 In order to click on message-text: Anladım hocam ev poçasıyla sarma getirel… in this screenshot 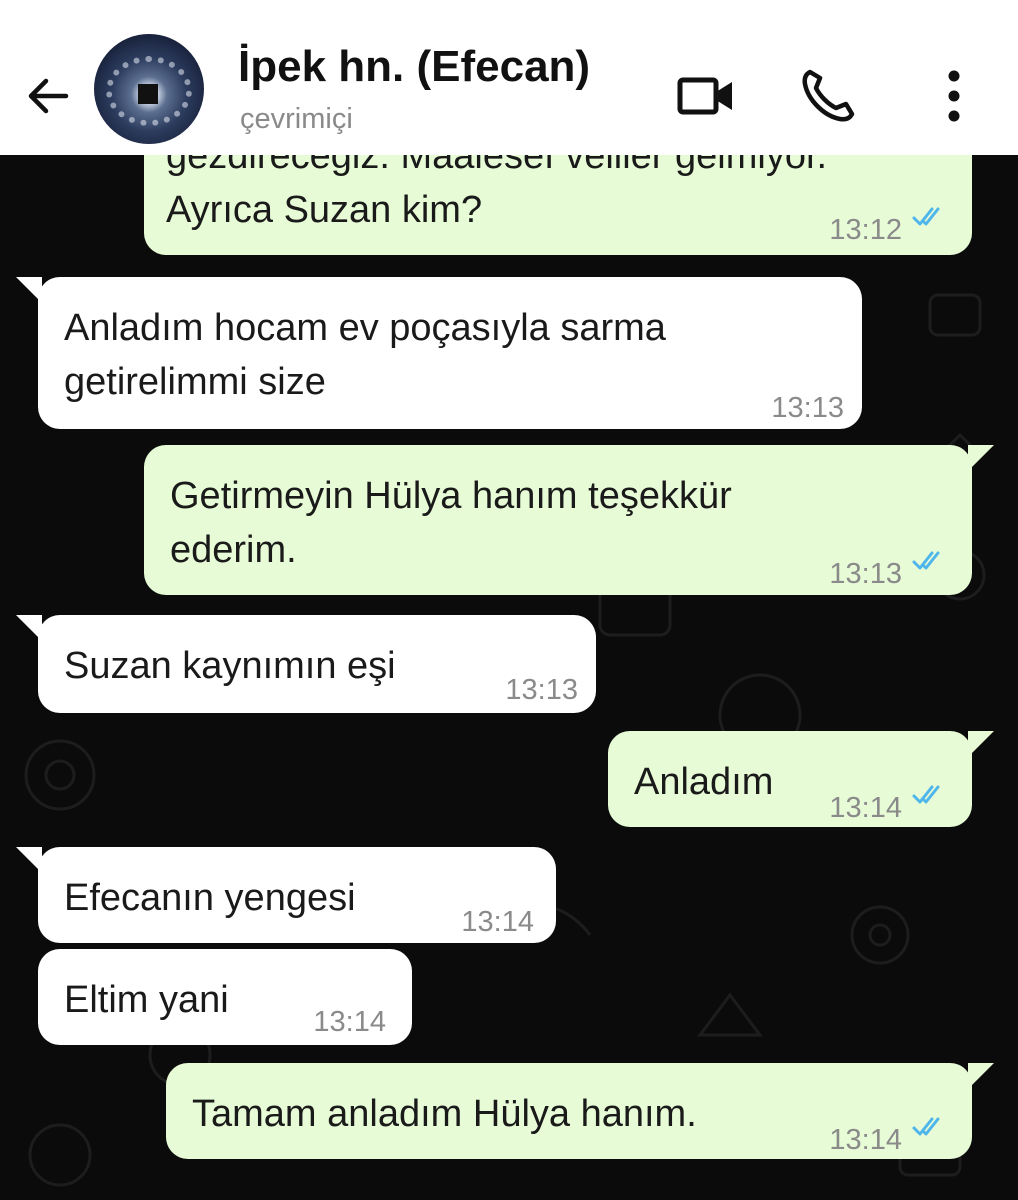, I will do `click(365, 355)`.